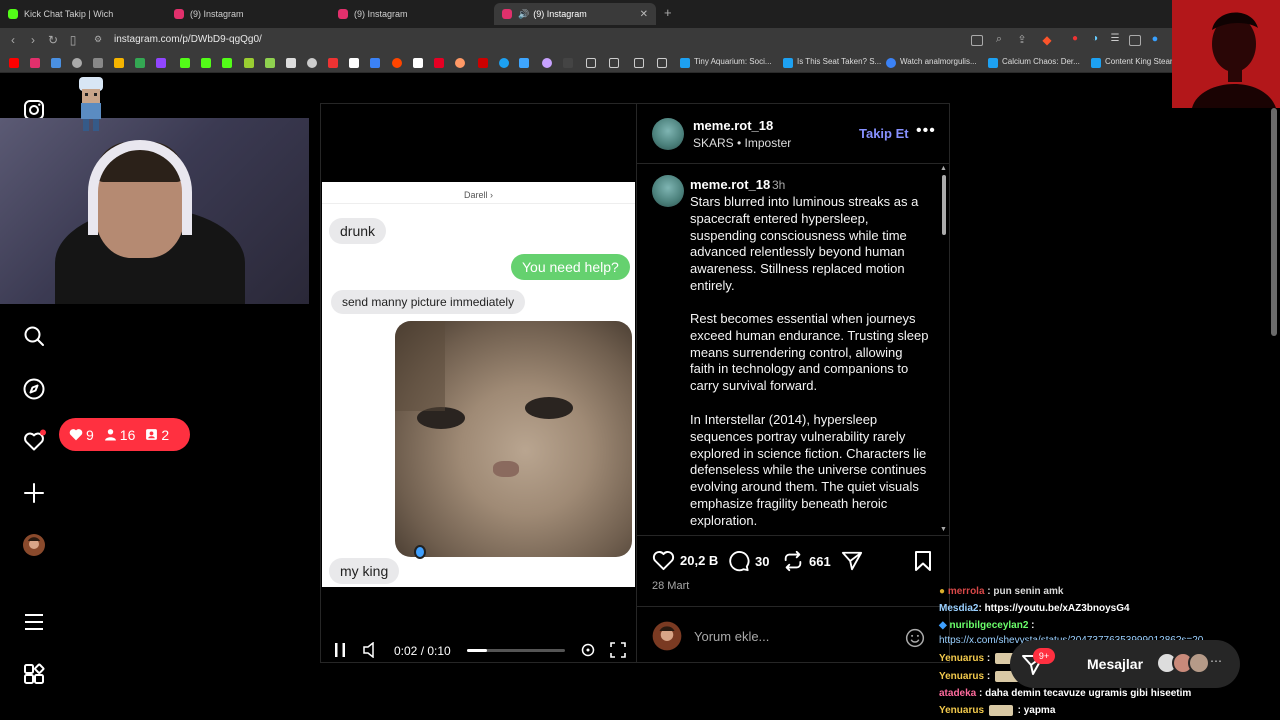 This screenshot has width=1280, height=720. What do you see at coordinates (923, 561) in the screenshot?
I see `save-bookmark-icon` at bounding box center [923, 561].